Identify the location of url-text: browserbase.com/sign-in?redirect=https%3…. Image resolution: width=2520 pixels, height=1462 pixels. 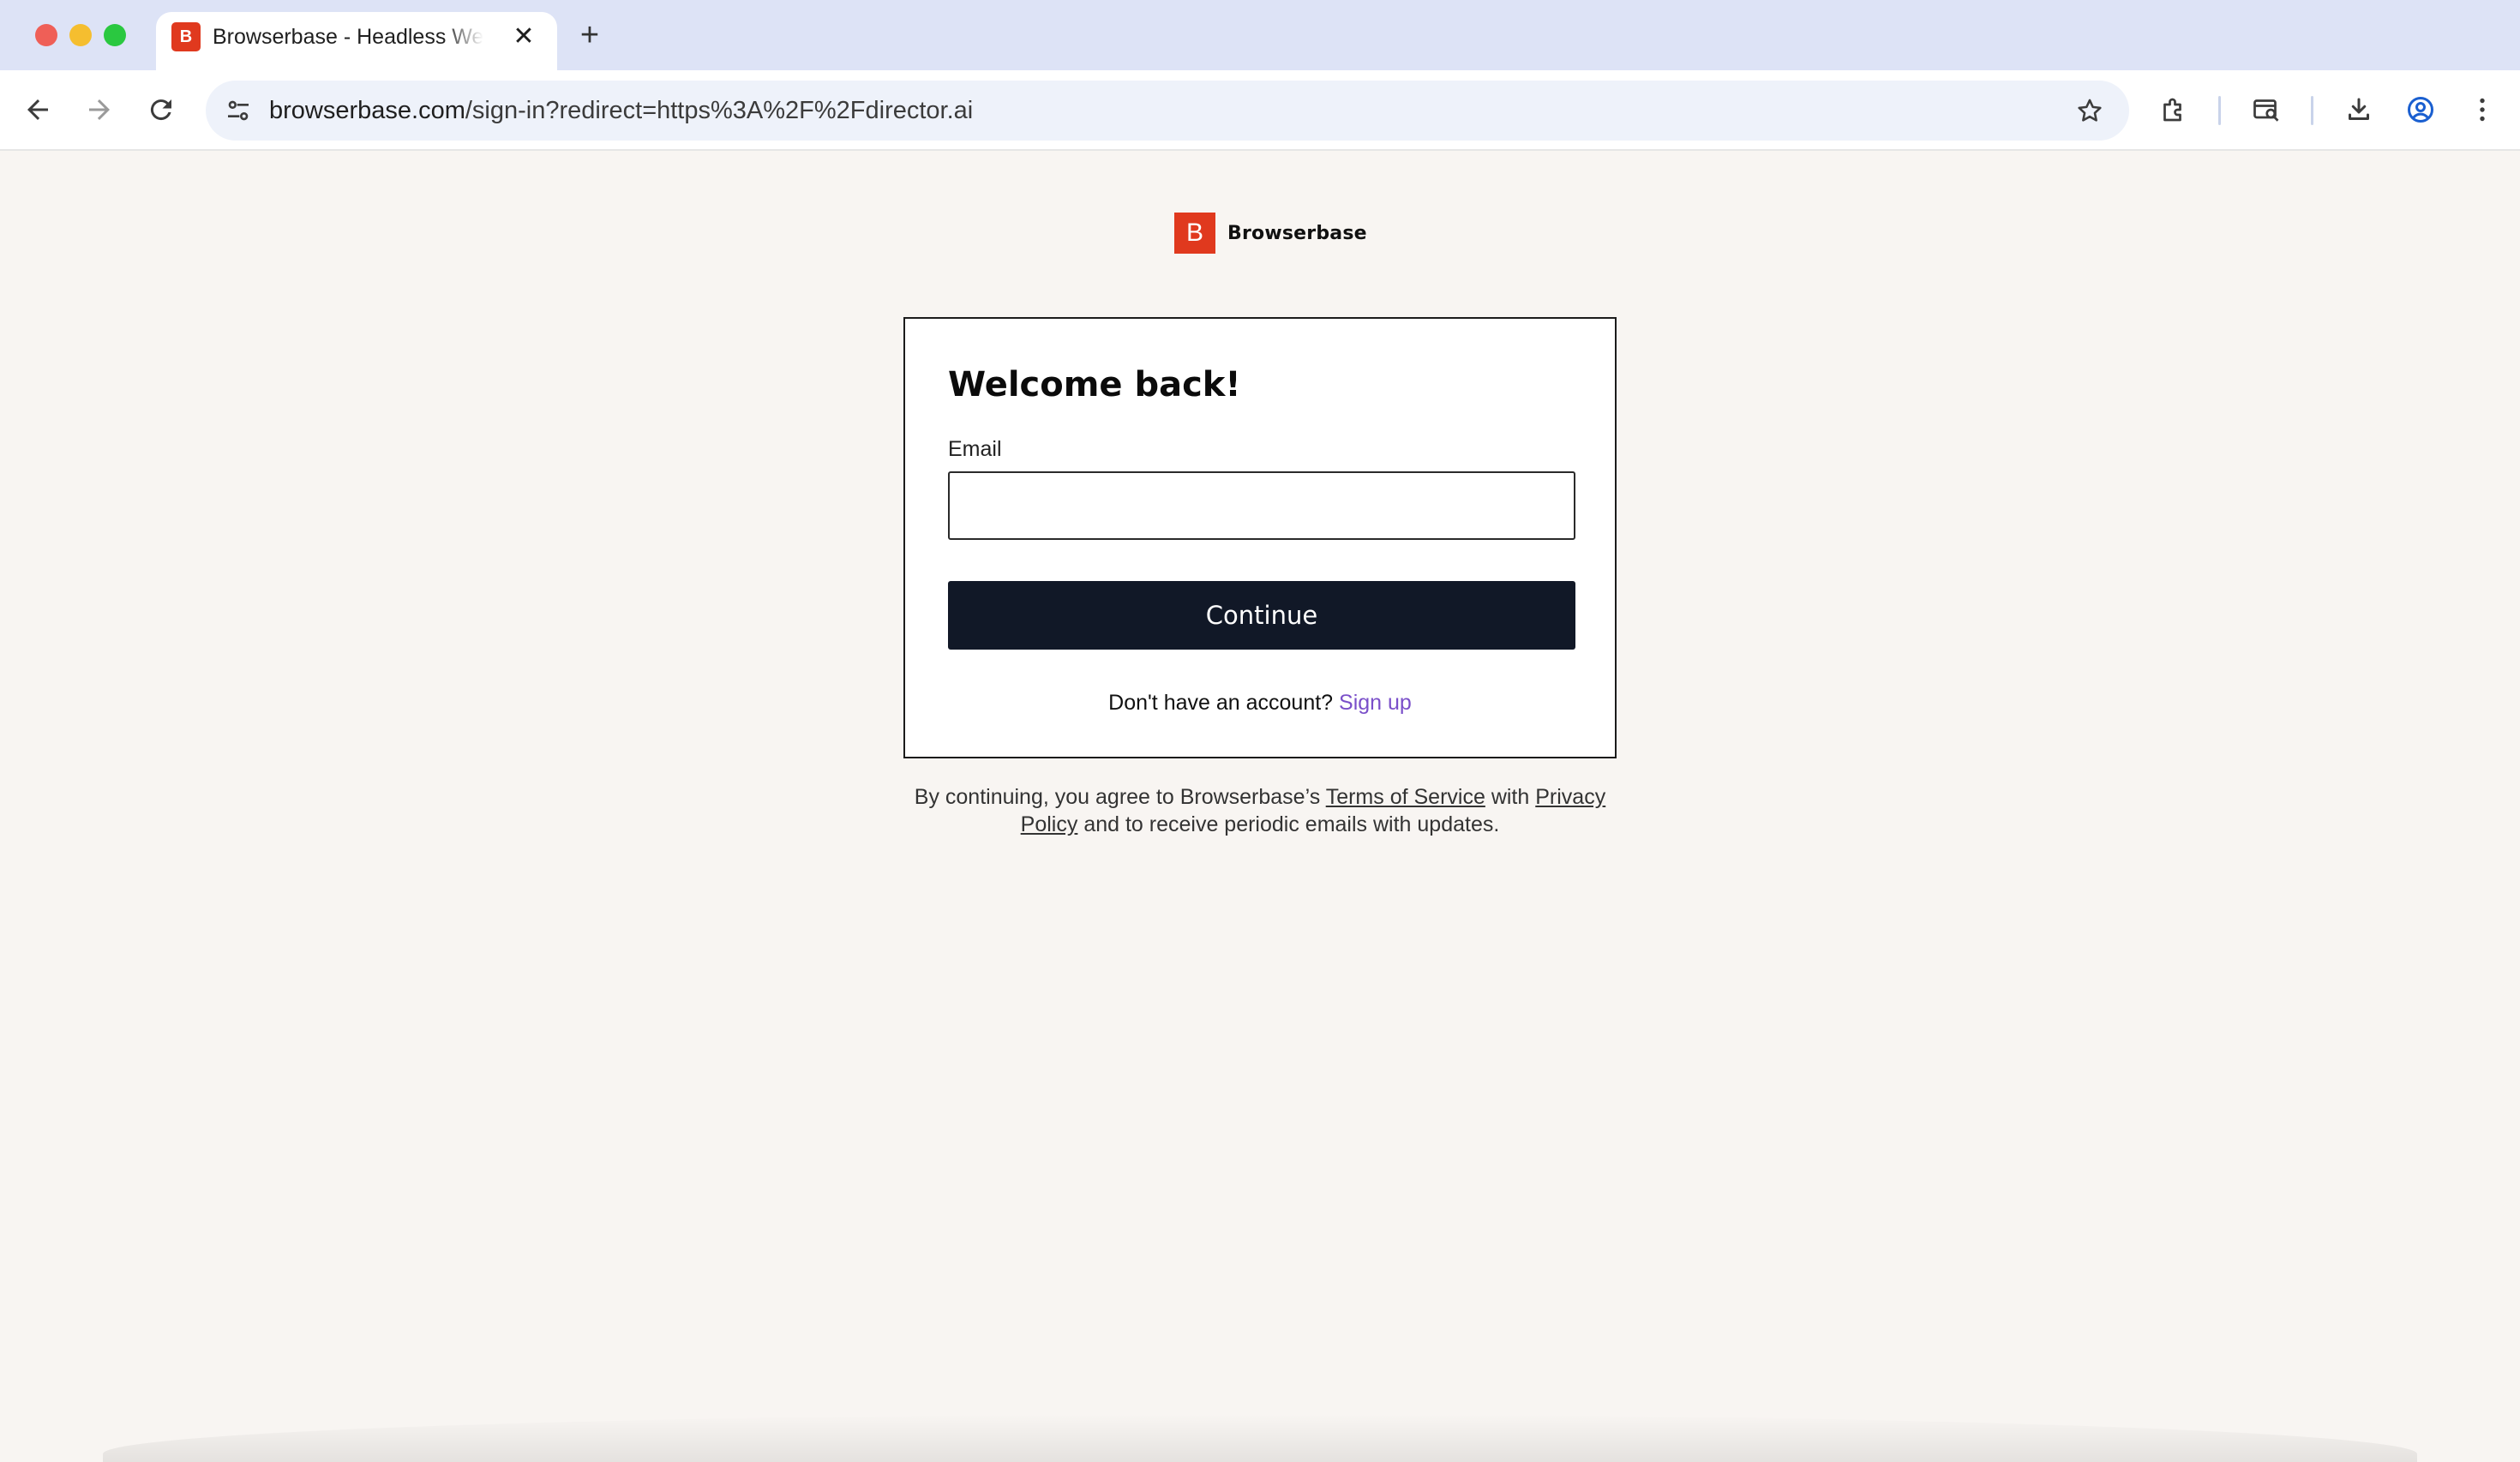
(621, 111).